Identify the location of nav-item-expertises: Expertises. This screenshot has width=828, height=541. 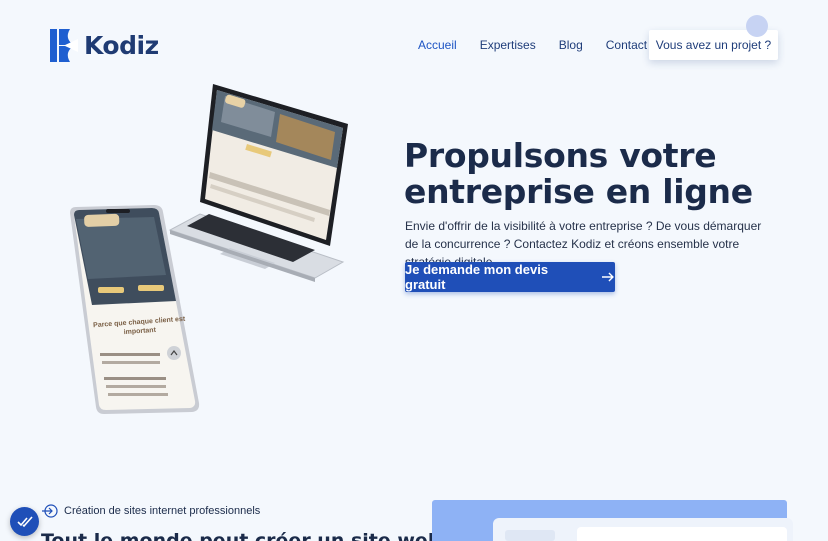
(508, 45).